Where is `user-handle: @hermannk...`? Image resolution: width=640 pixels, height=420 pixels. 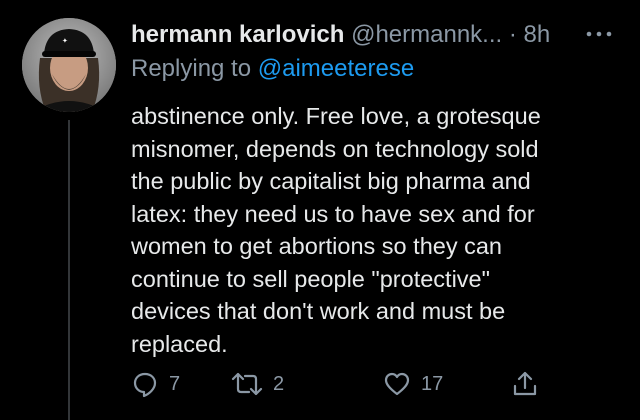
user-handle: @hermannk... is located at coordinates (426, 34).